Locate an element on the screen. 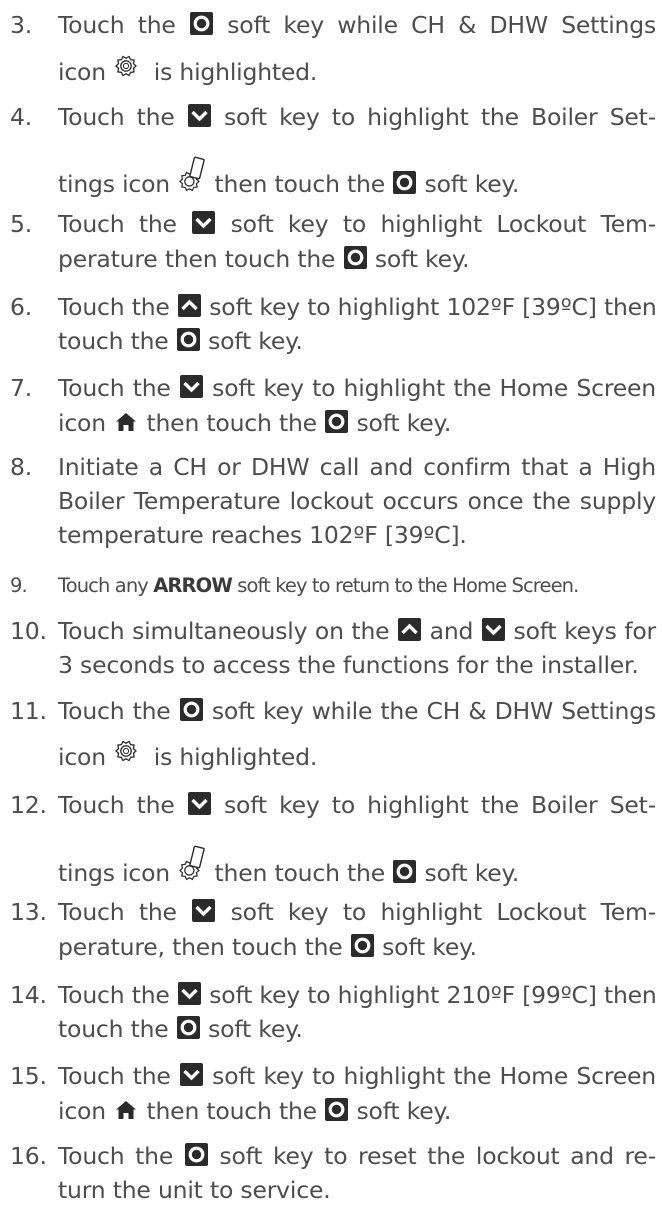 The height and width of the screenshot is (1208, 662). step-number: 8. is located at coordinates (21, 467).